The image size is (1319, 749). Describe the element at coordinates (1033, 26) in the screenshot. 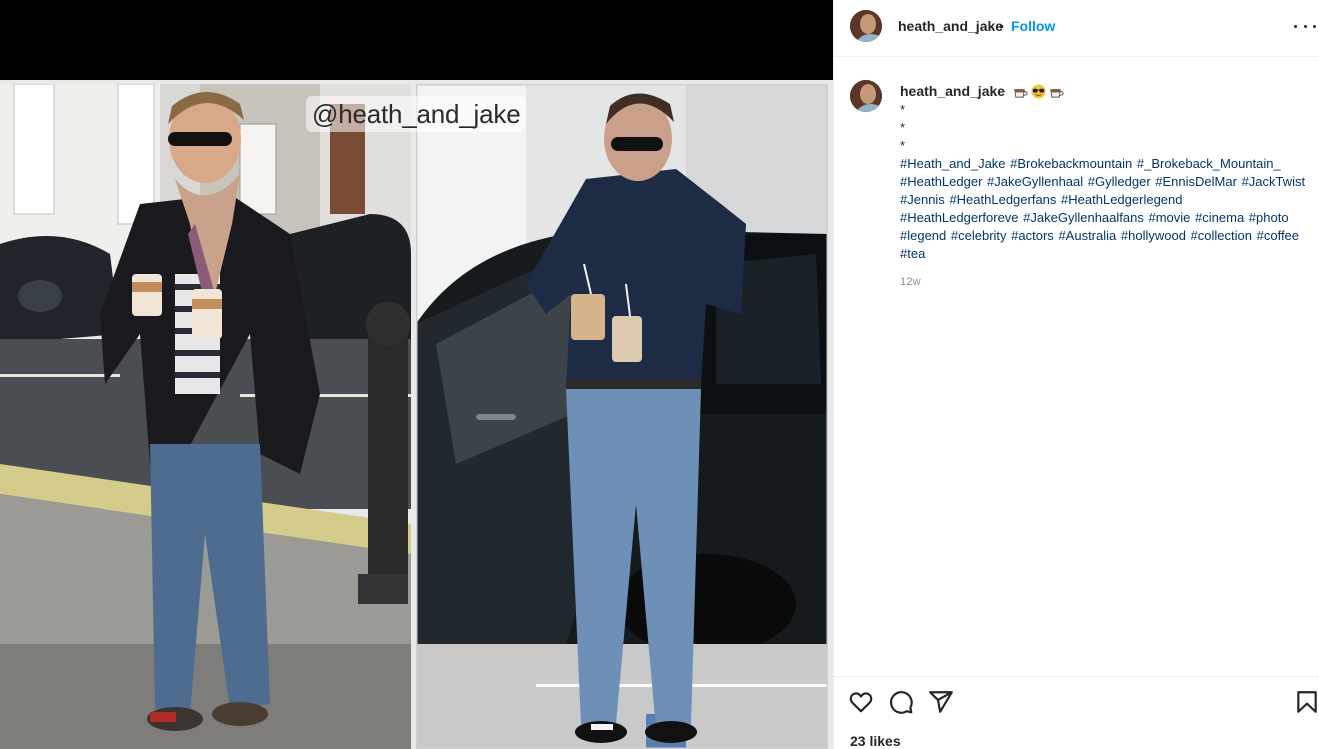

I see `follow-button: Follow` at that location.